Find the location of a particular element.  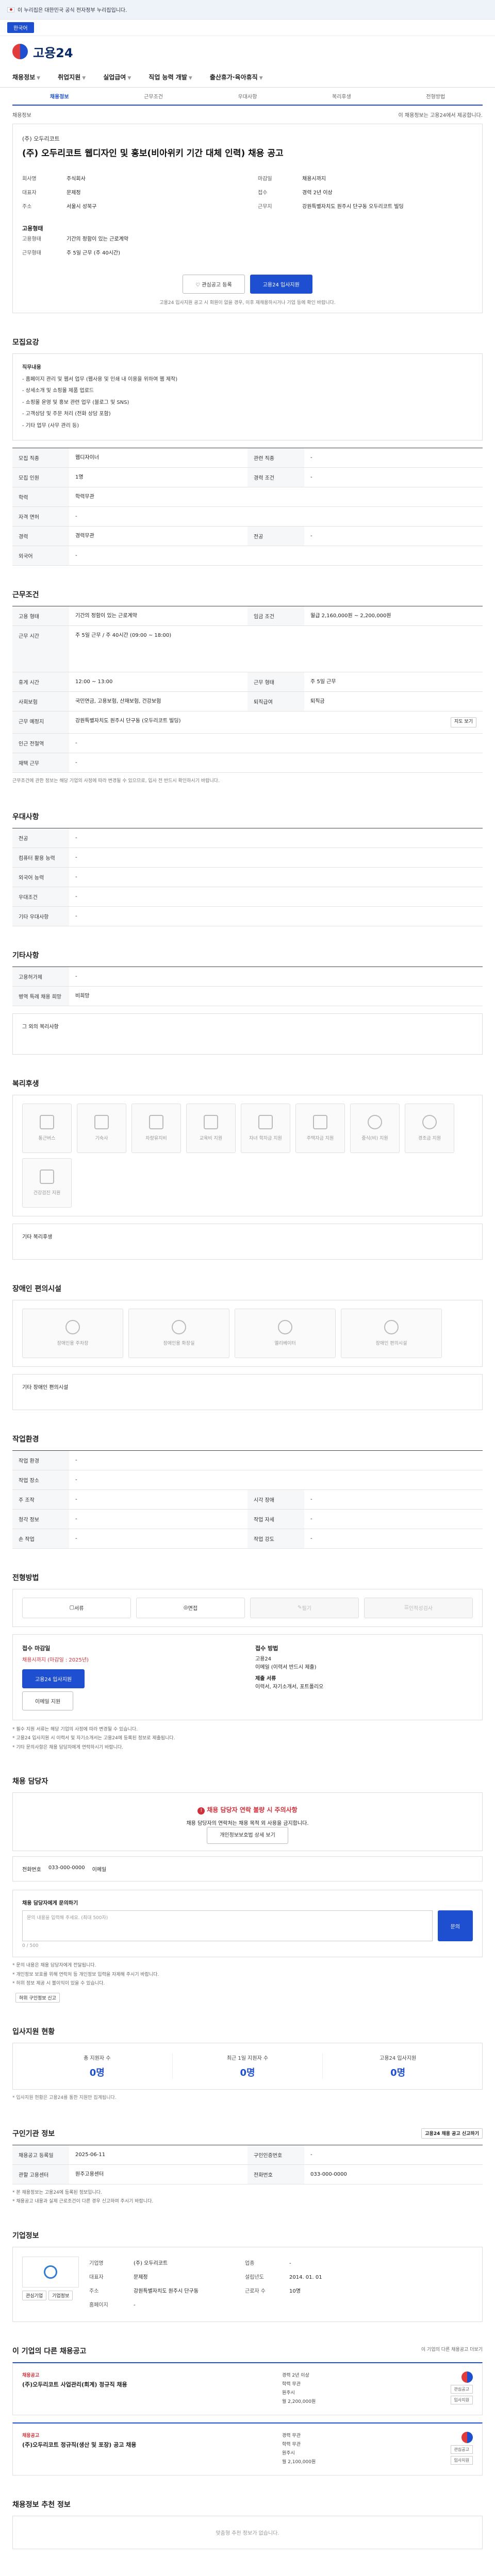

table-value: 주 5일 근무 is located at coordinates (323, 682).